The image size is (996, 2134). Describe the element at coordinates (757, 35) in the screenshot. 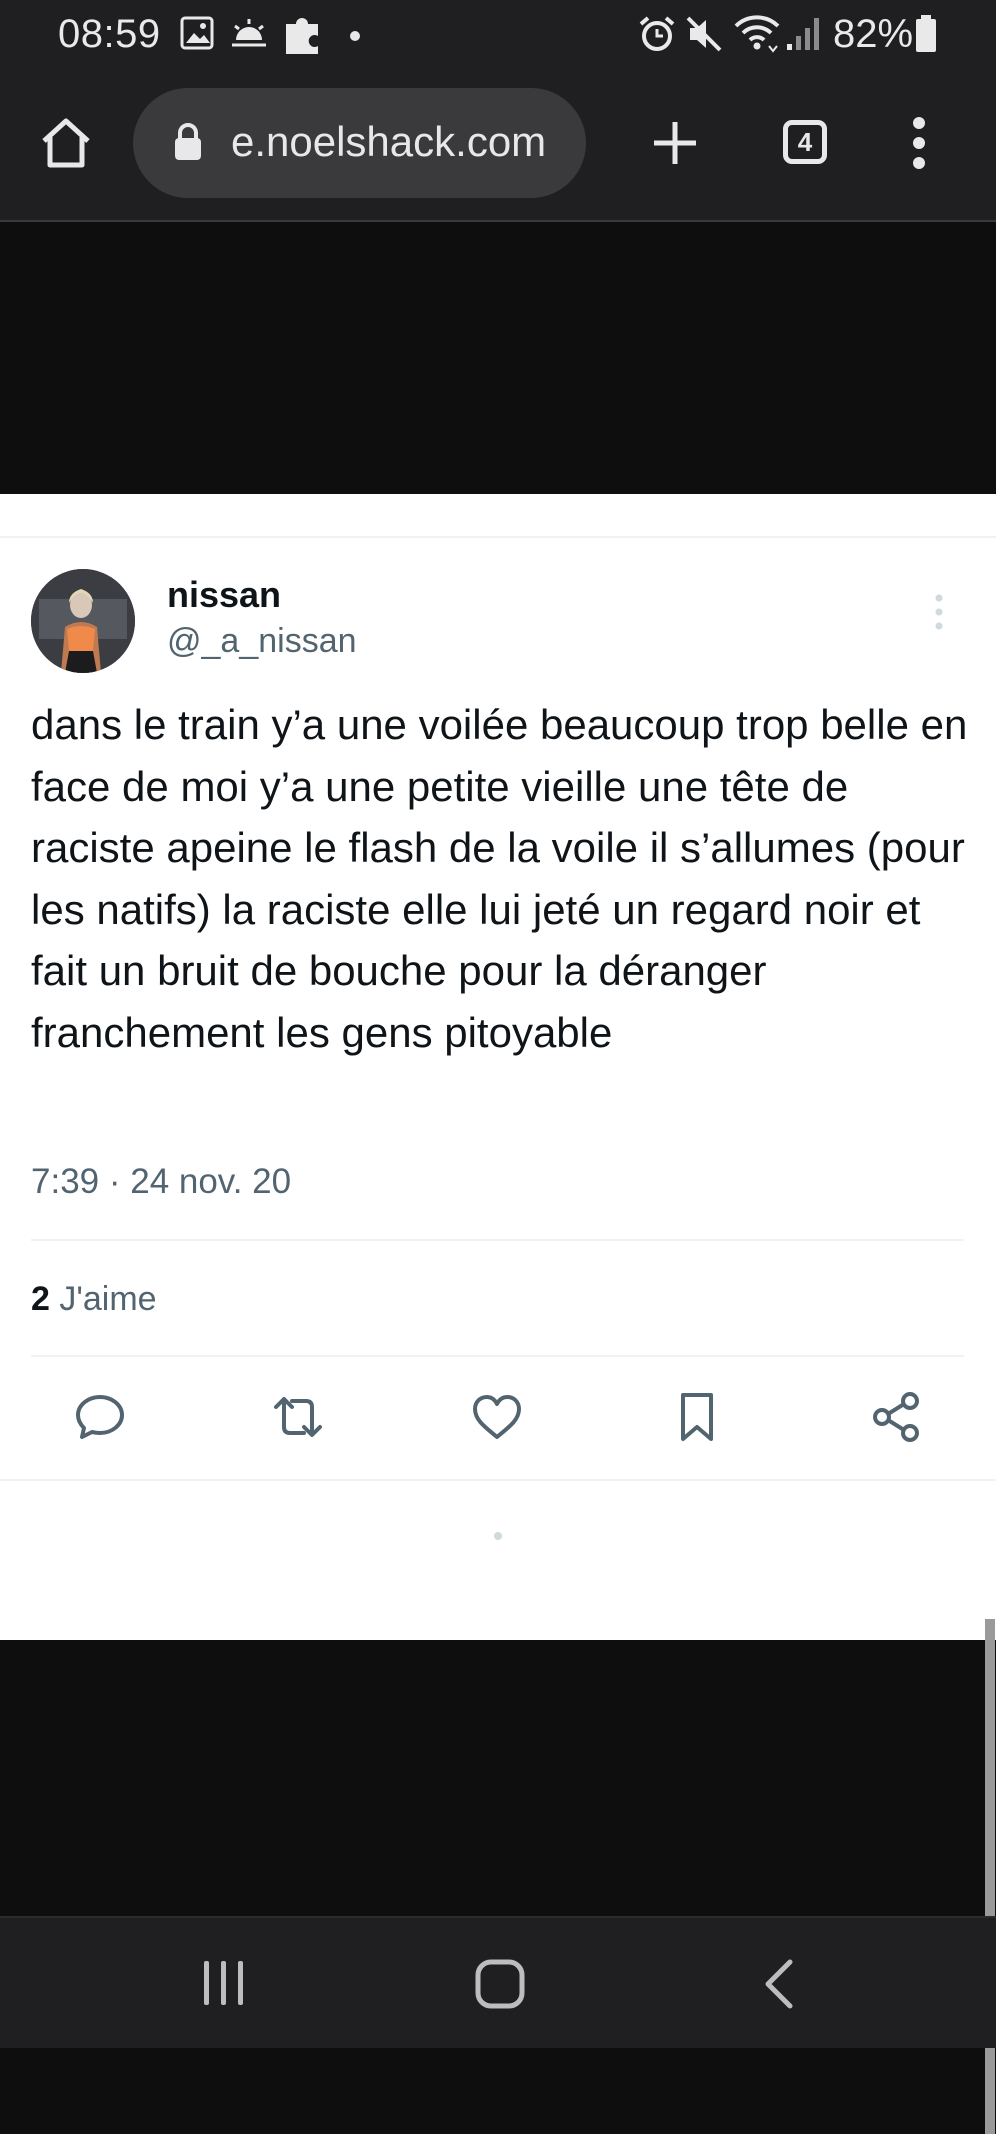

I see `wifi-icon` at that location.